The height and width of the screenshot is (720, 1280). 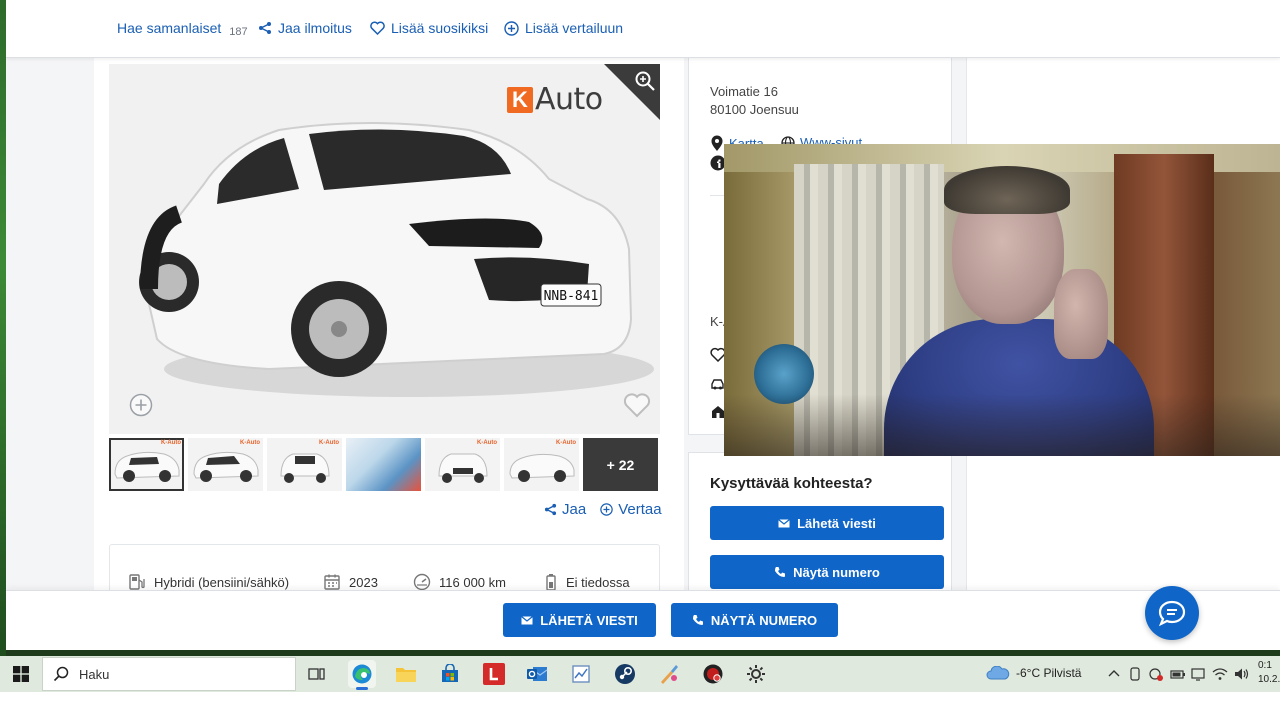 What do you see at coordinates (494, 674) in the screenshot?
I see `l-app-icon` at bounding box center [494, 674].